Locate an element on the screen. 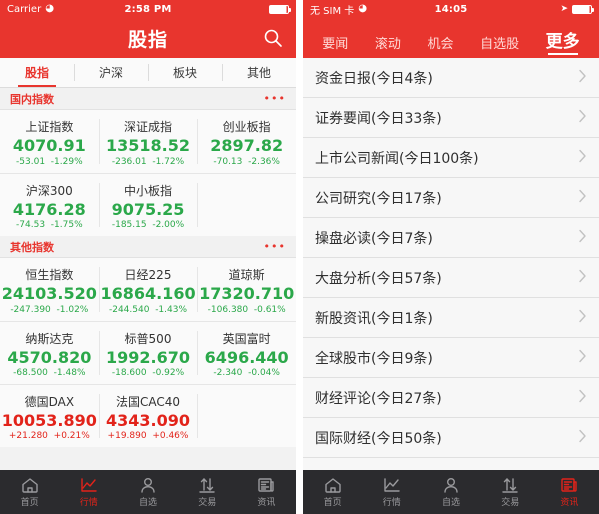 Image resolution: width=599 pixels, height=514 pixels. index-cell: 纳斯达克 4570.820 -68.500 -1.48% is located at coordinates (49, 353).